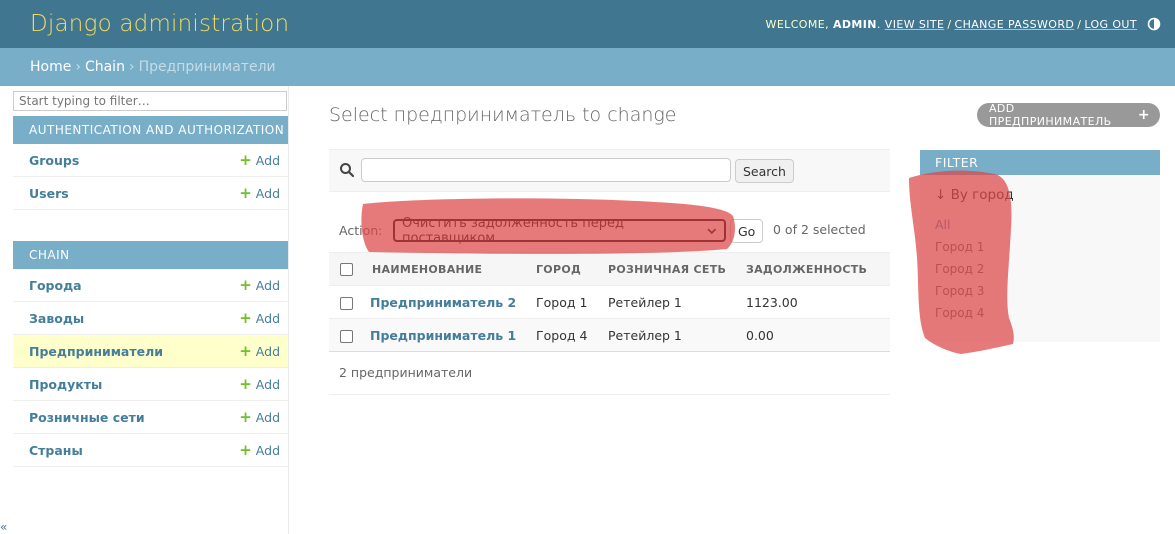 This screenshot has height=534, width=1175. I want to click on page-title: Select предприниматель to change, so click(503, 115).